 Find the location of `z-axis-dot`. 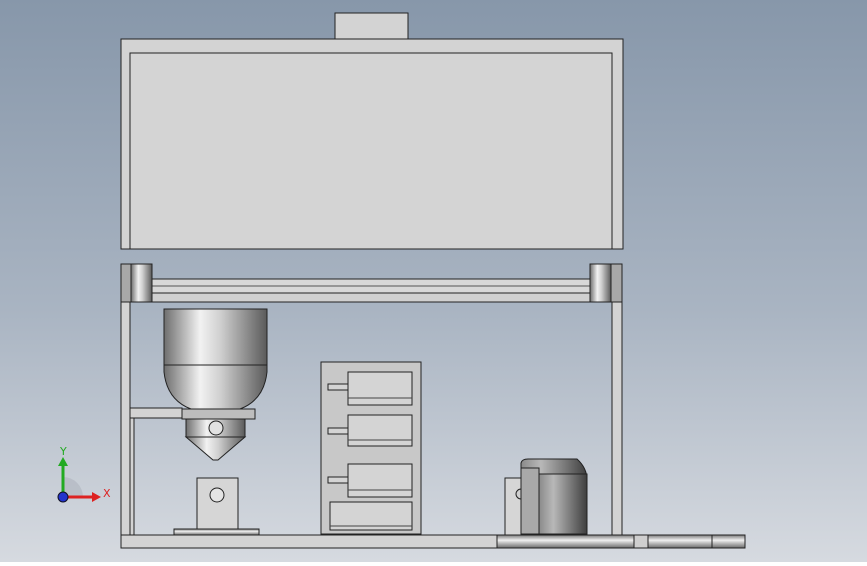

z-axis-dot is located at coordinates (63, 497).